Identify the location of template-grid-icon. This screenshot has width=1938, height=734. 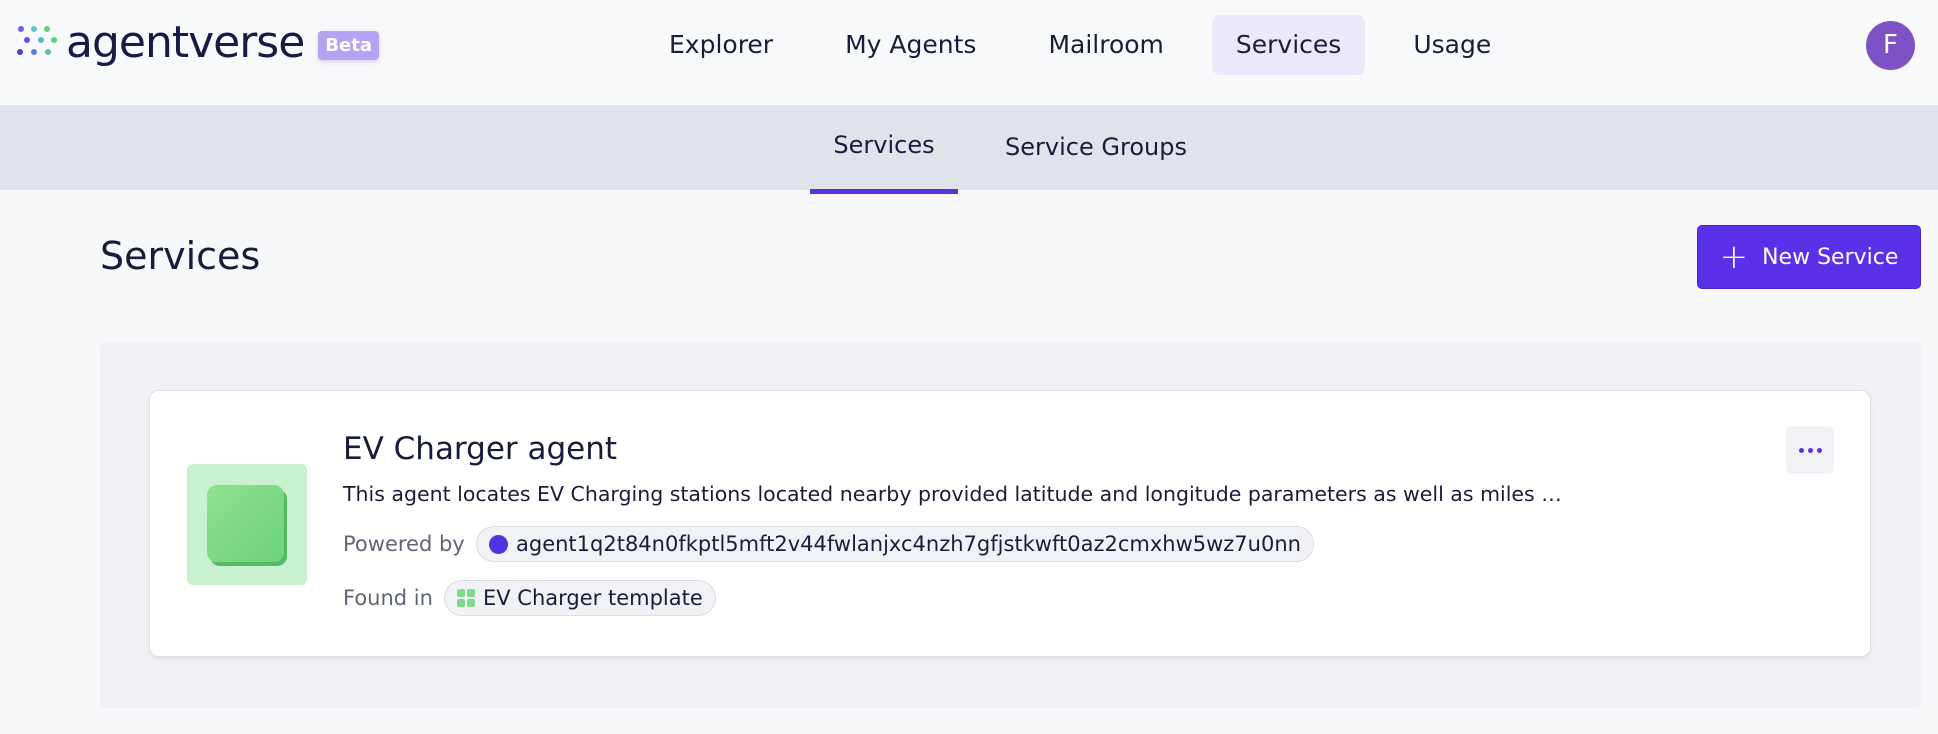
(466, 598).